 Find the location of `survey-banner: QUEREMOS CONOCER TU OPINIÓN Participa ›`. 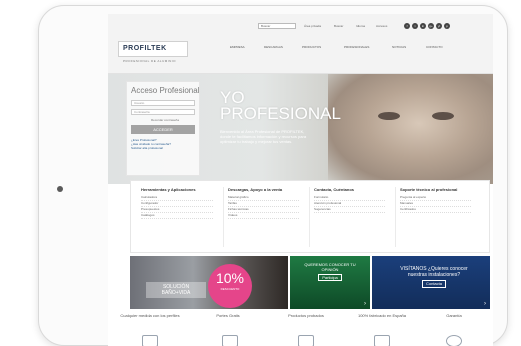

survey-banner: QUEREMOS CONOCER TU OPINIÓN Participa › is located at coordinates (330, 282).